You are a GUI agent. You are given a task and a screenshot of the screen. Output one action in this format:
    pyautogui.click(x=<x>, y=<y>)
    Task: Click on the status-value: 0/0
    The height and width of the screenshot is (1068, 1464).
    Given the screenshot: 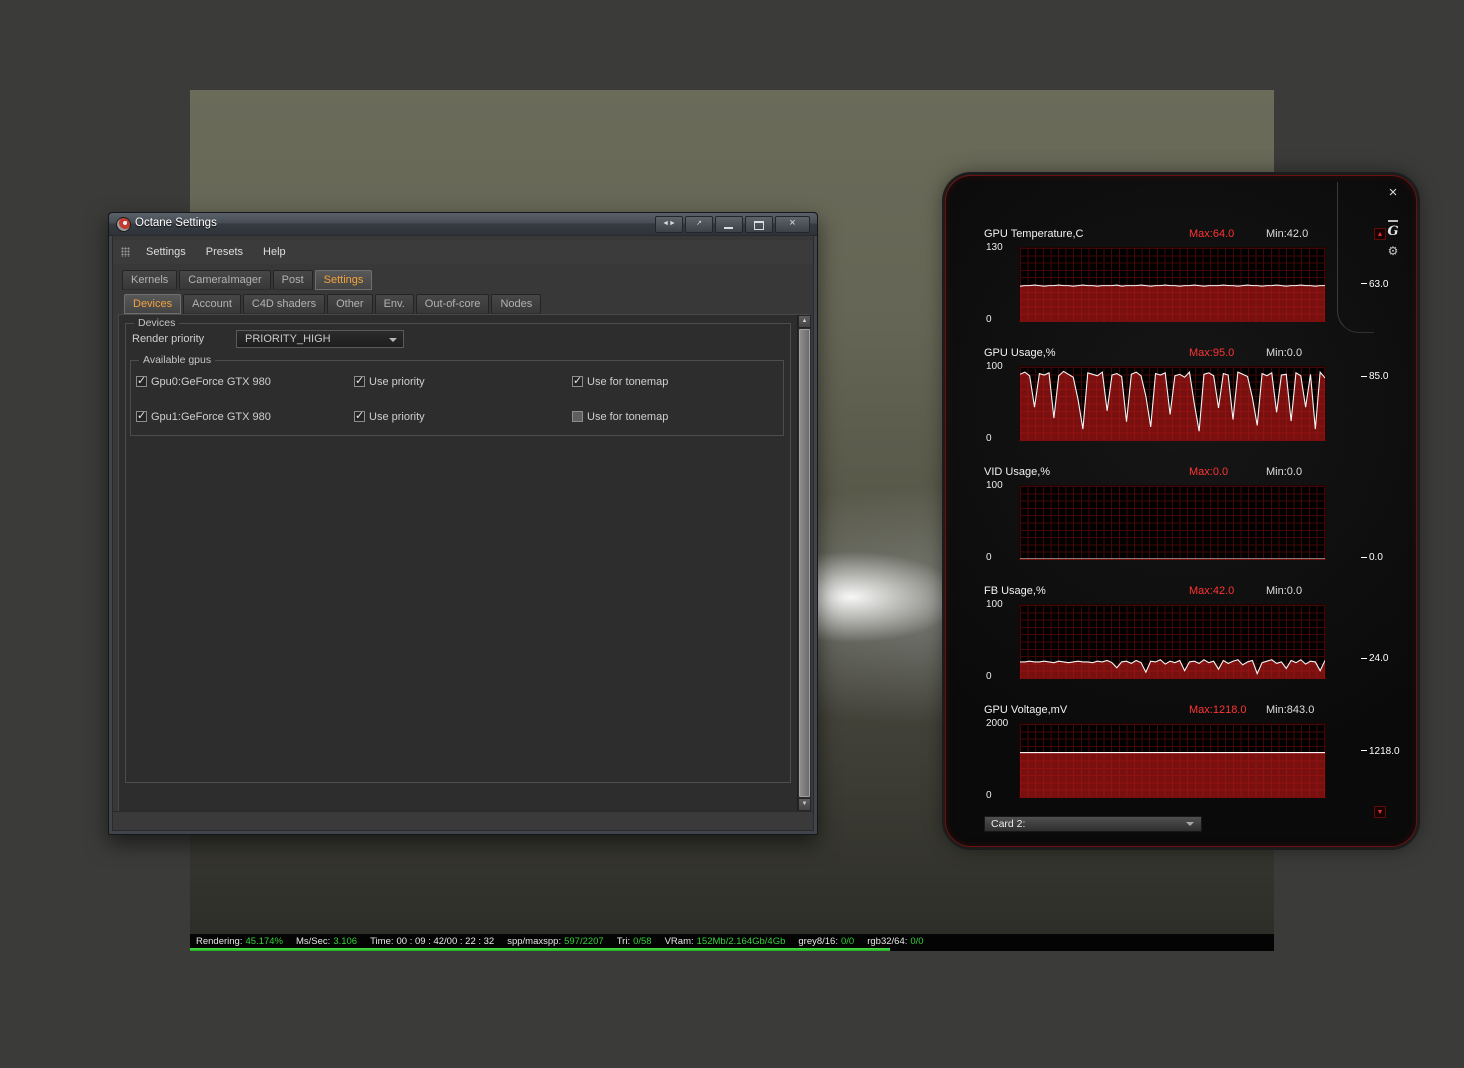 What is the action you would take?
    pyautogui.click(x=848, y=941)
    